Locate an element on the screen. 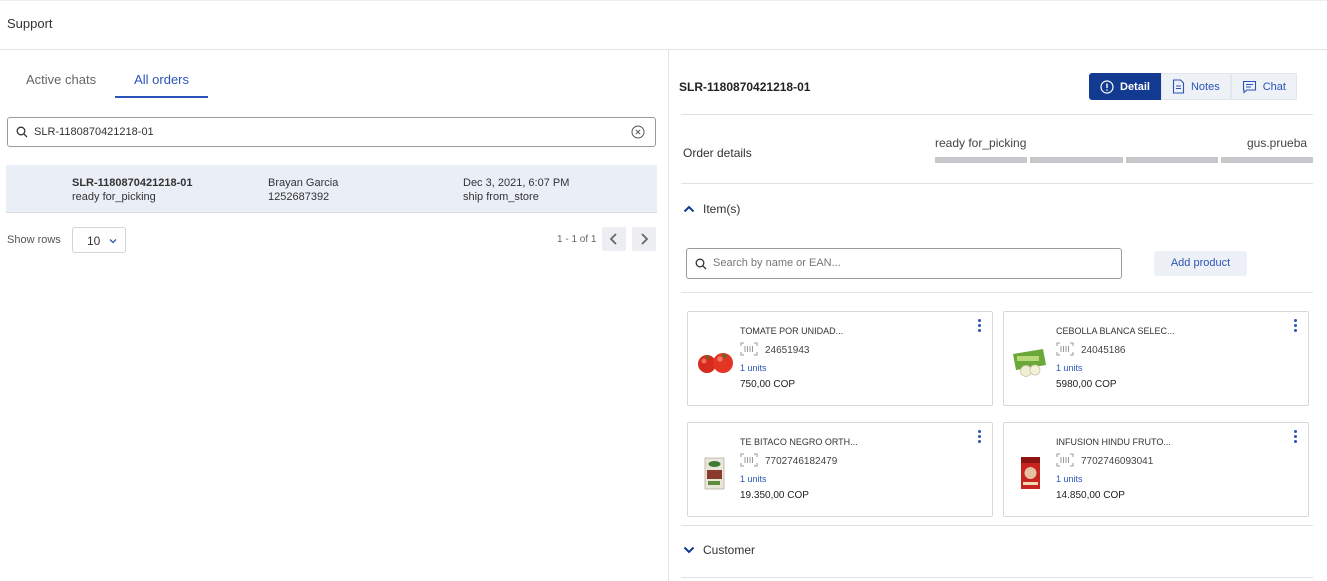 The image size is (1327, 581). rows-per-page-value: 10 is located at coordinates (94, 241).